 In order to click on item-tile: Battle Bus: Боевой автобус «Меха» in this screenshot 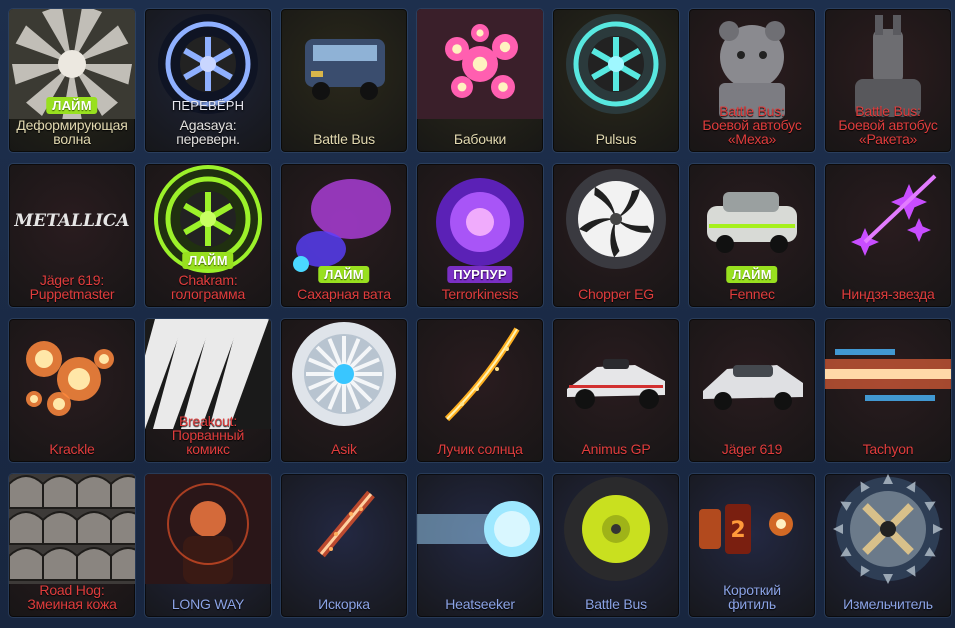, I will do `click(752, 80)`.